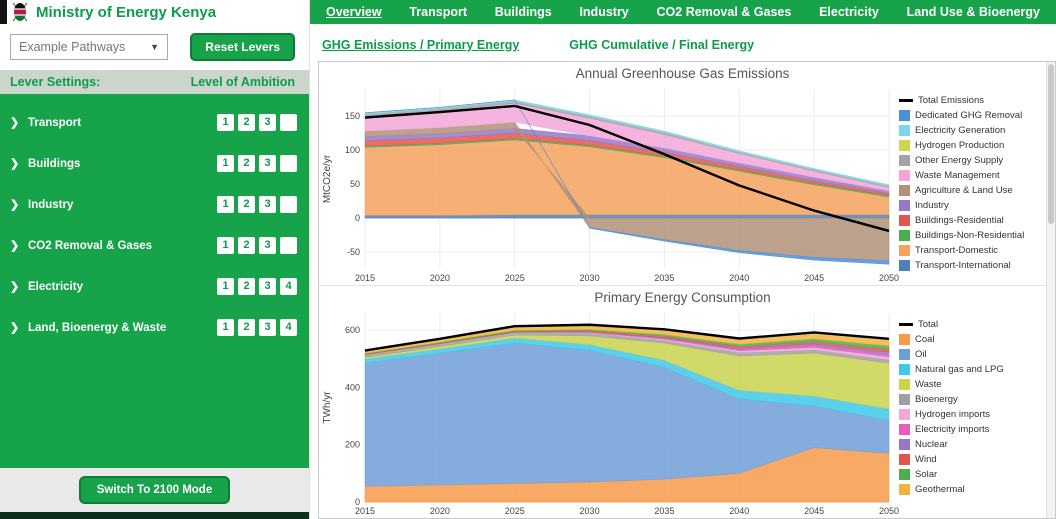 The height and width of the screenshot is (519, 1056). What do you see at coordinates (971, 205) in the screenshot?
I see `legend-item: Industry` at bounding box center [971, 205].